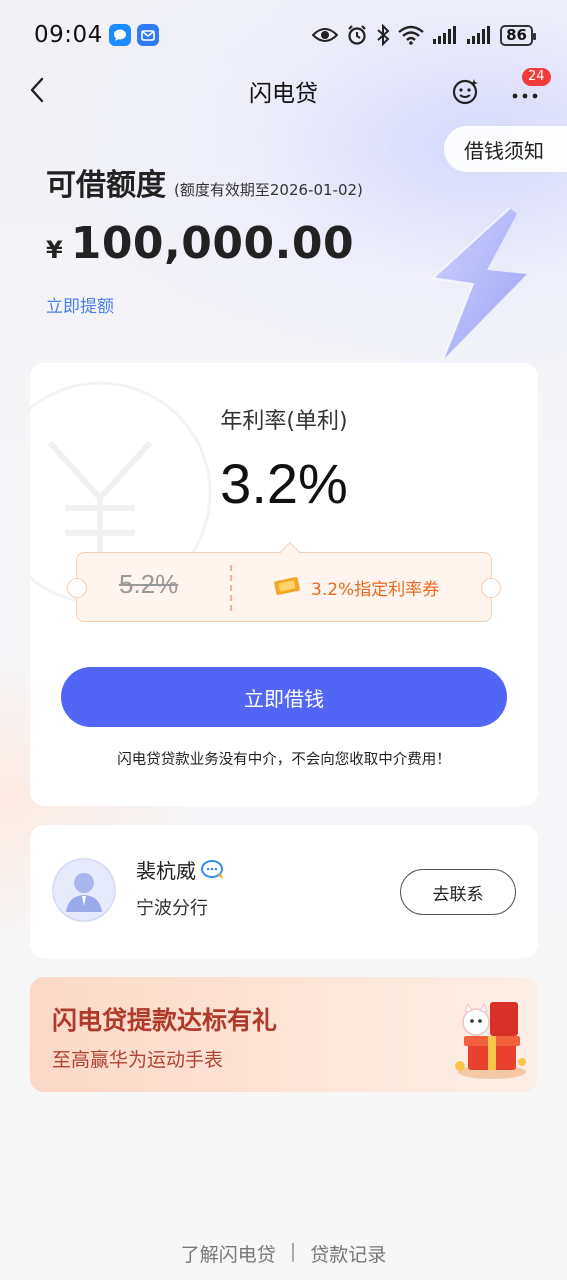  I want to click on promo-banner: 闪电贷提款达标有礼 至高赢华为运动手表, so click(284, 1034).